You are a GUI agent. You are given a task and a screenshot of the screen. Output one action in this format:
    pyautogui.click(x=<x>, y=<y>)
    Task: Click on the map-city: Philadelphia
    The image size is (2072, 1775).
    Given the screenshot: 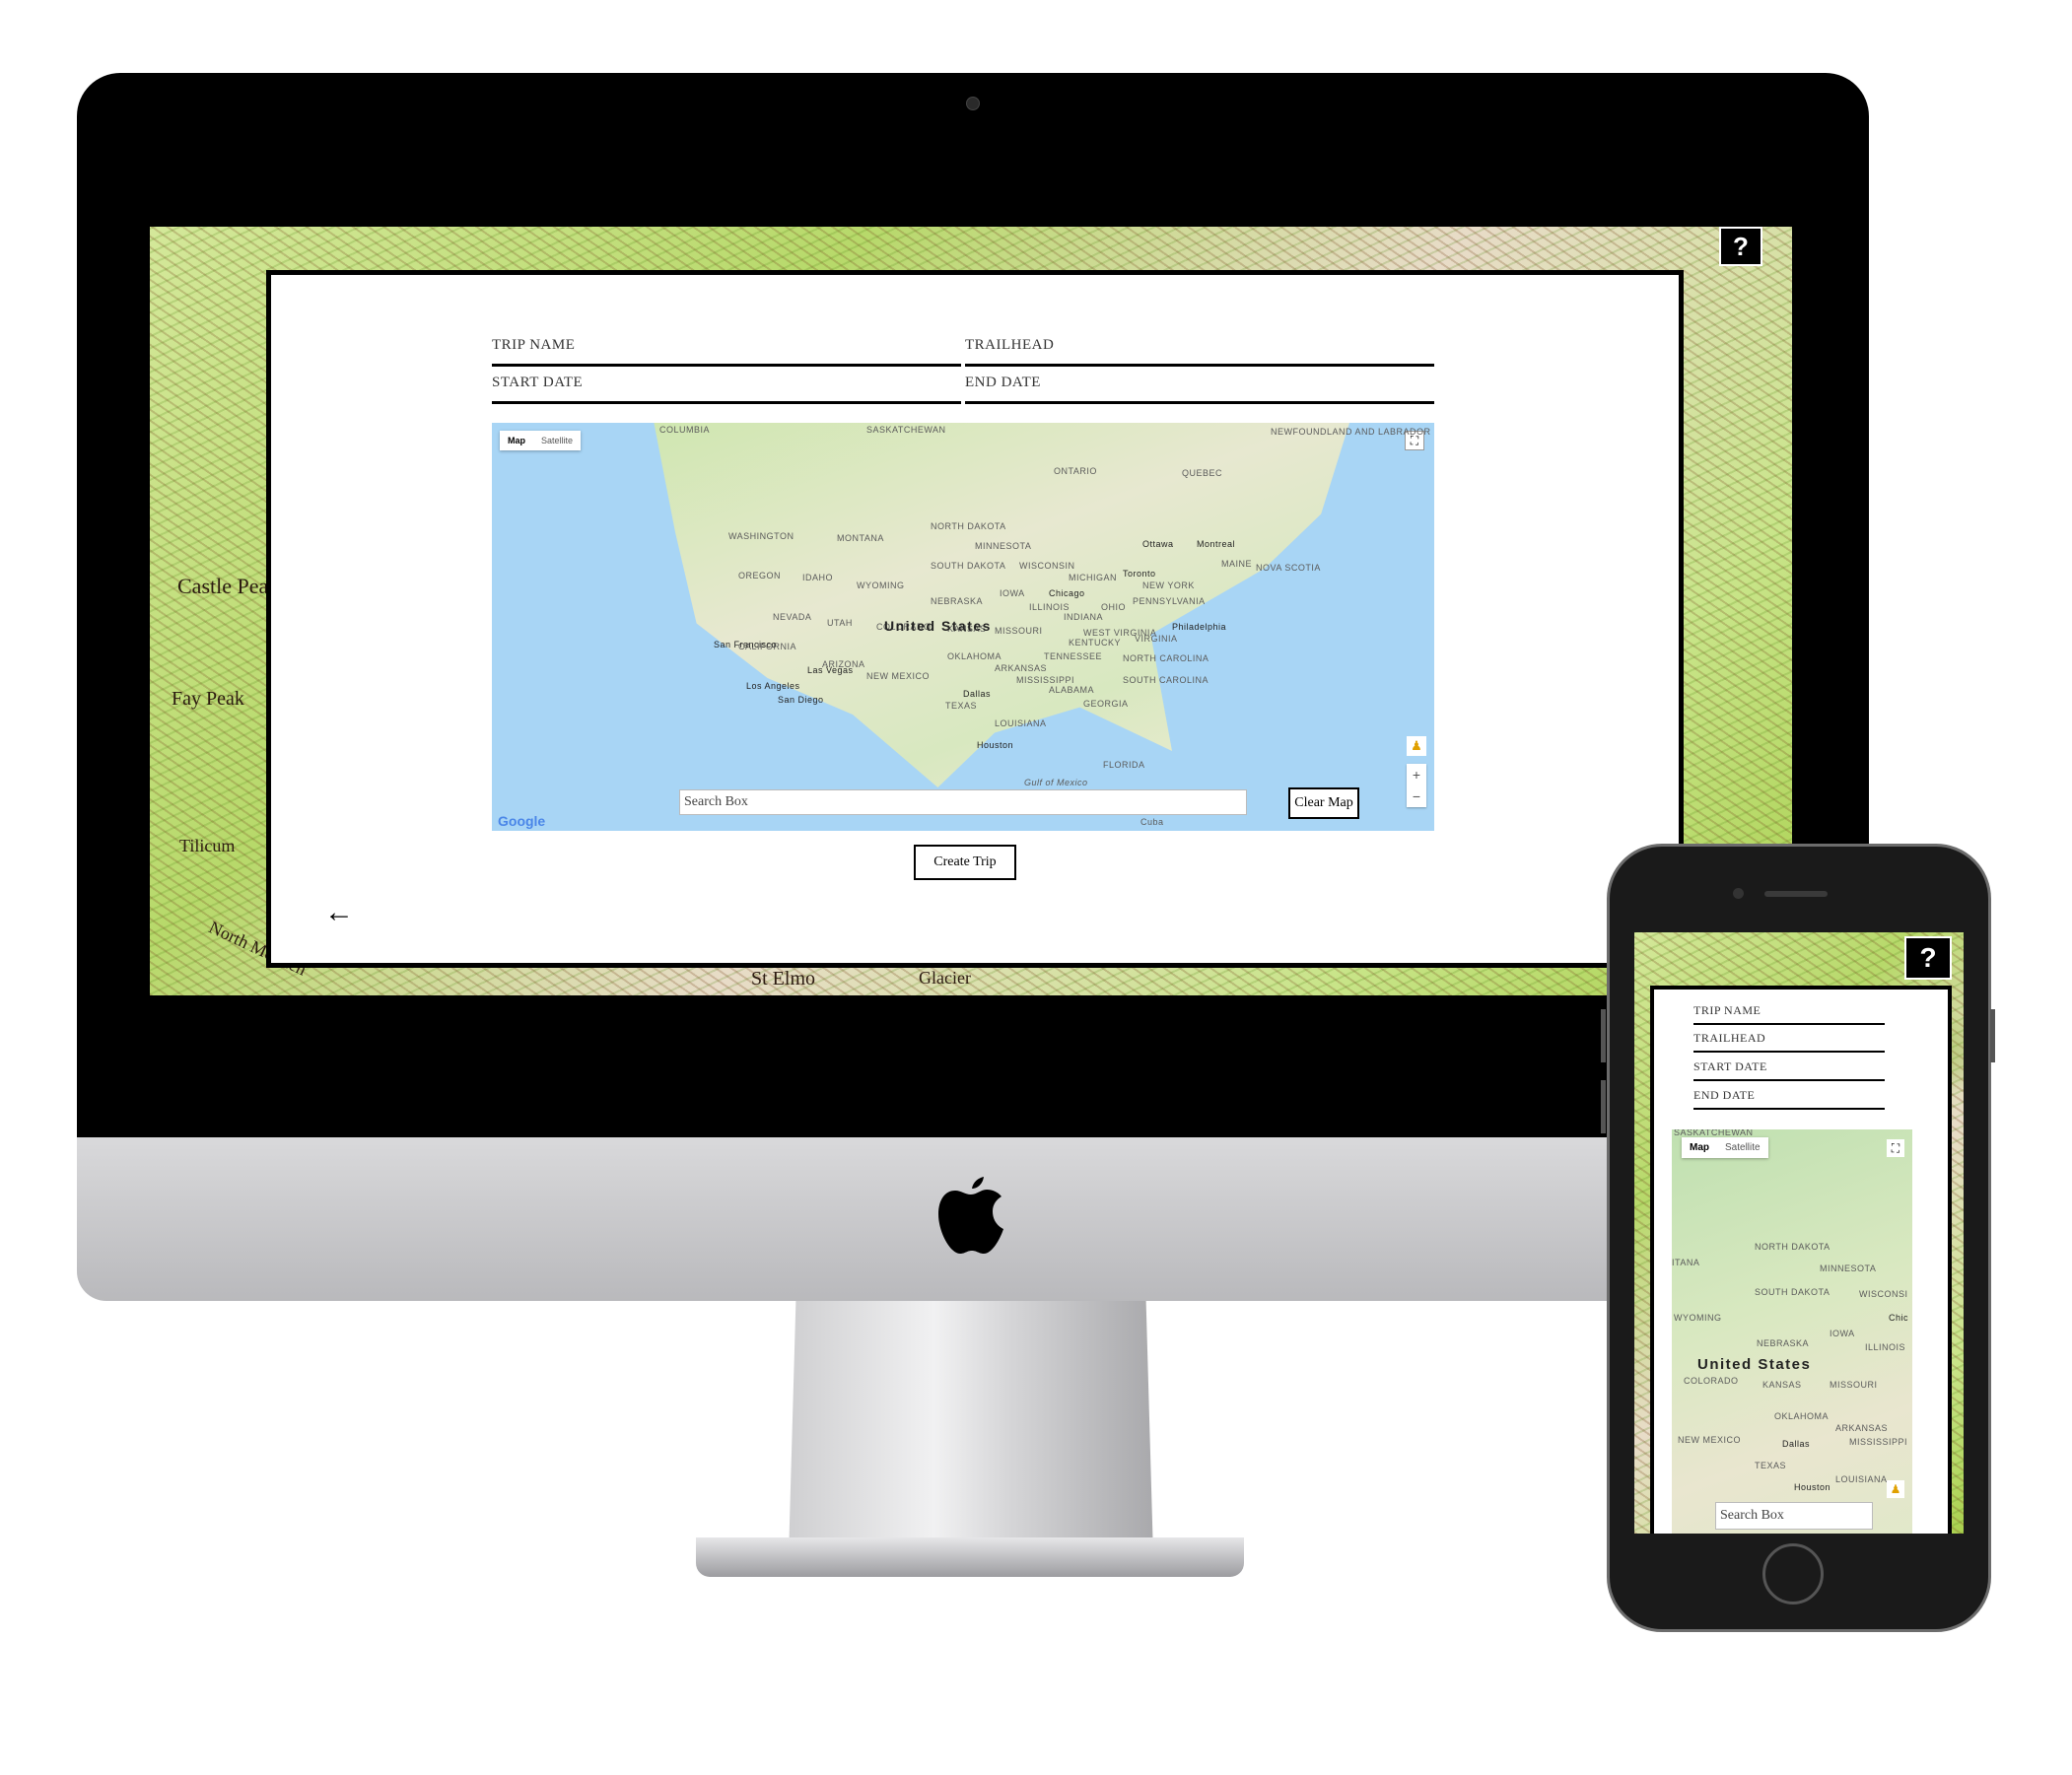 What is the action you would take?
    pyautogui.click(x=1200, y=627)
    